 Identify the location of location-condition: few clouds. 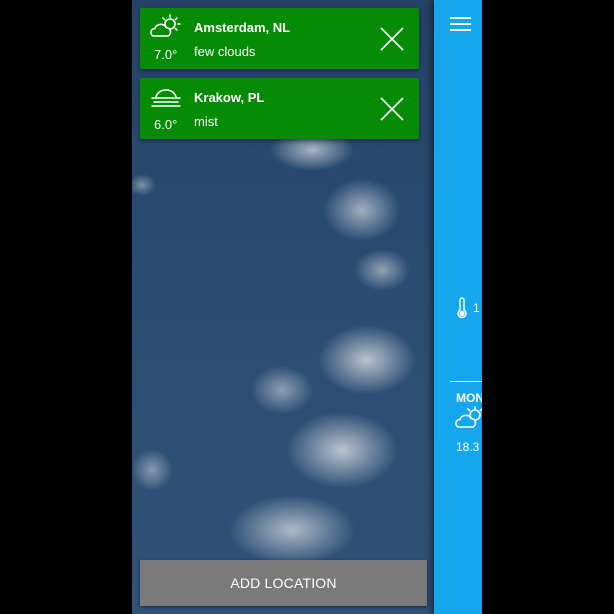
(225, 51).